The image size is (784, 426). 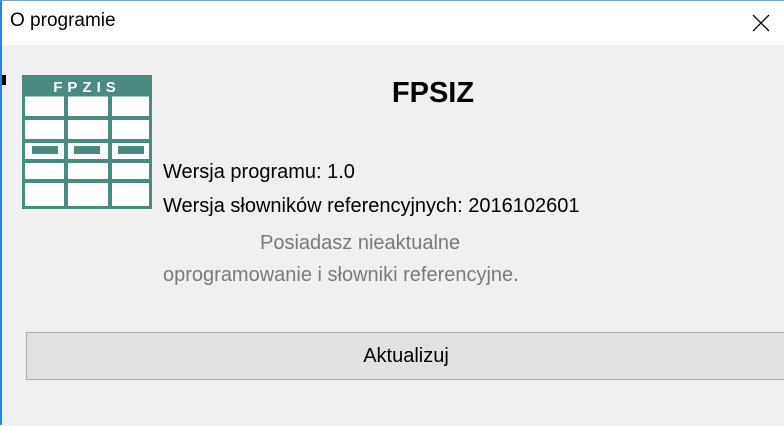 What do you see at coordinates (405, 356) in the screenshot?
I see `update-button: Aktualizuj` at bounding box center [405, 356].